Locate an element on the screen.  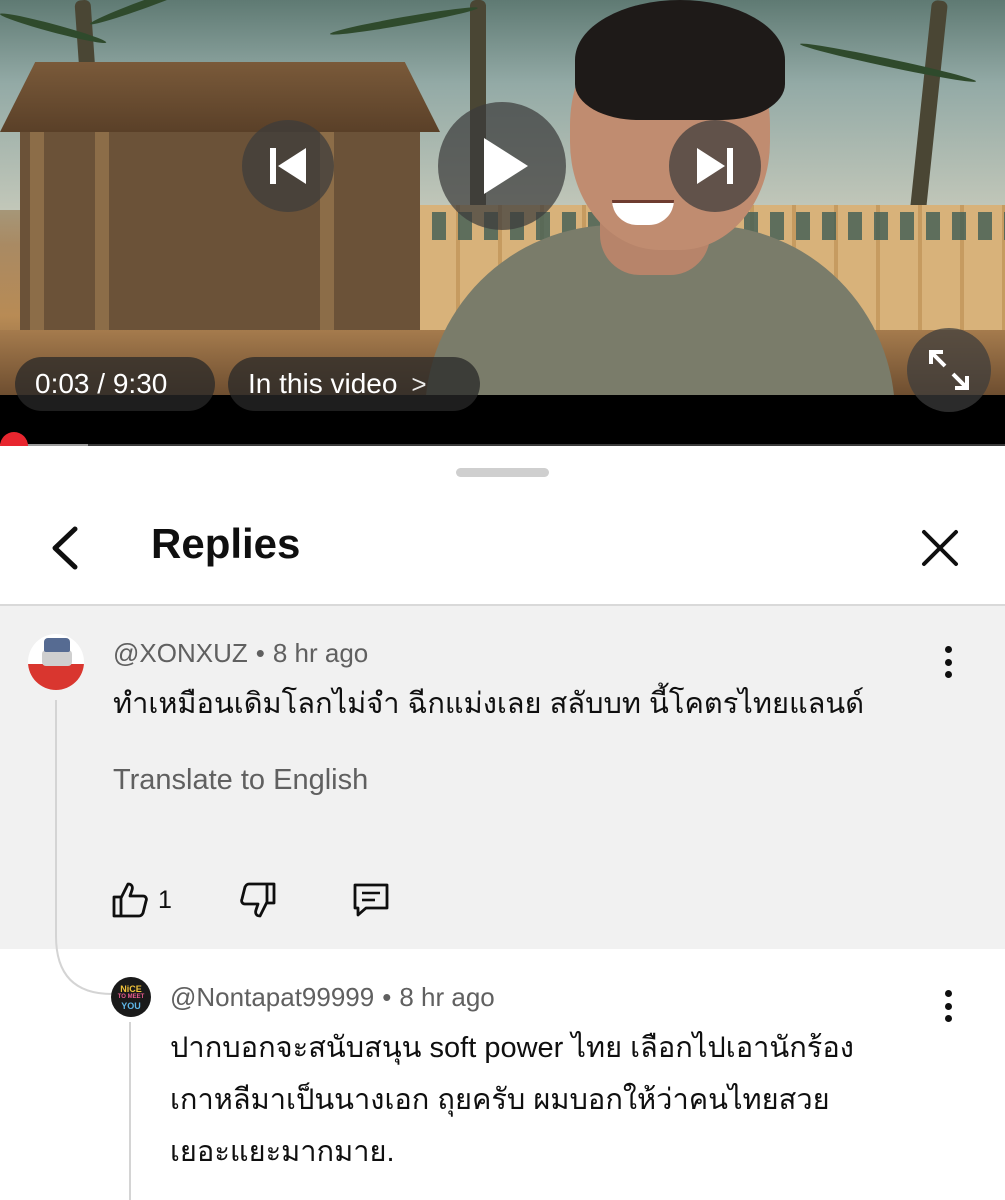
fullscreen-button is located at coordinates (949, 370).